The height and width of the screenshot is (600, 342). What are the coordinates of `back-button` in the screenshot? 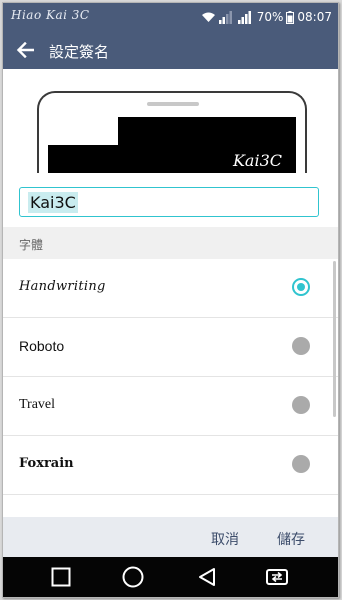 It's located at (25, 50).